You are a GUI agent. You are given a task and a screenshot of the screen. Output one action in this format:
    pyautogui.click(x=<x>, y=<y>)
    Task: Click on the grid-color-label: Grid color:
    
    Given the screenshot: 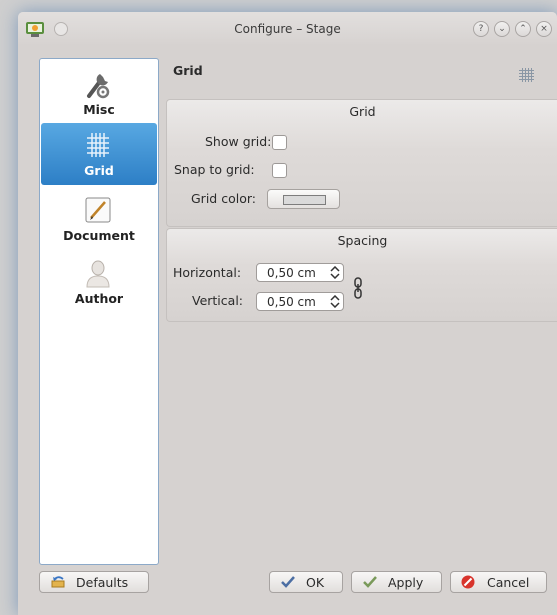 What is the action you would take?
    pyautogui.click(x=223, y=198)
    